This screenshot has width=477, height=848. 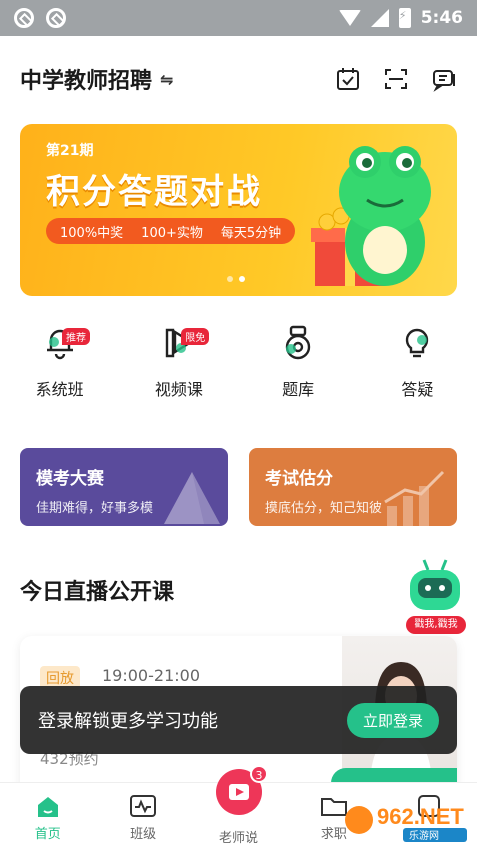 What do you see at coordinates (143, 806) in the screenshot?
I see `pulse-board-icon` at bounding box center [143, 806].